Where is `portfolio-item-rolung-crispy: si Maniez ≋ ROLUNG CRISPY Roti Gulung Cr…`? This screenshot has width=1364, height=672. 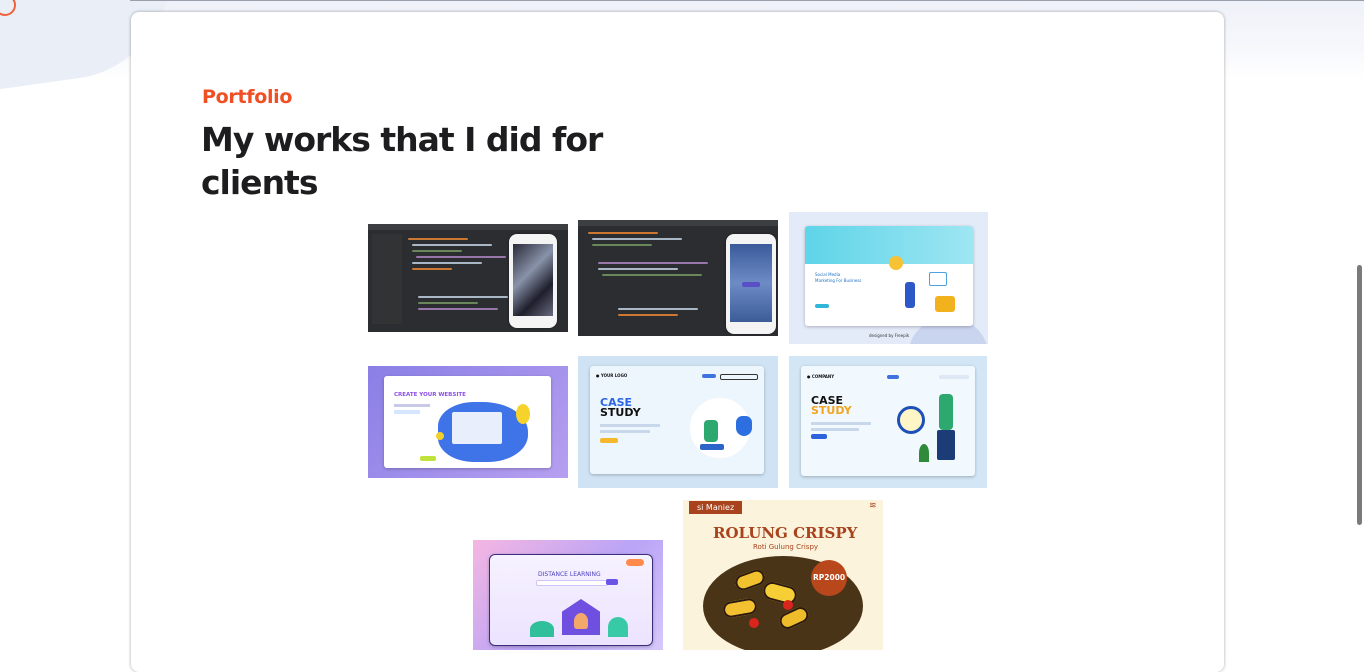 portfolio-item-rolung-crispy: si Maniez ≋ ROLUNG CRISPY Roti Gulung Cr… is located at coordinates (783, 575).